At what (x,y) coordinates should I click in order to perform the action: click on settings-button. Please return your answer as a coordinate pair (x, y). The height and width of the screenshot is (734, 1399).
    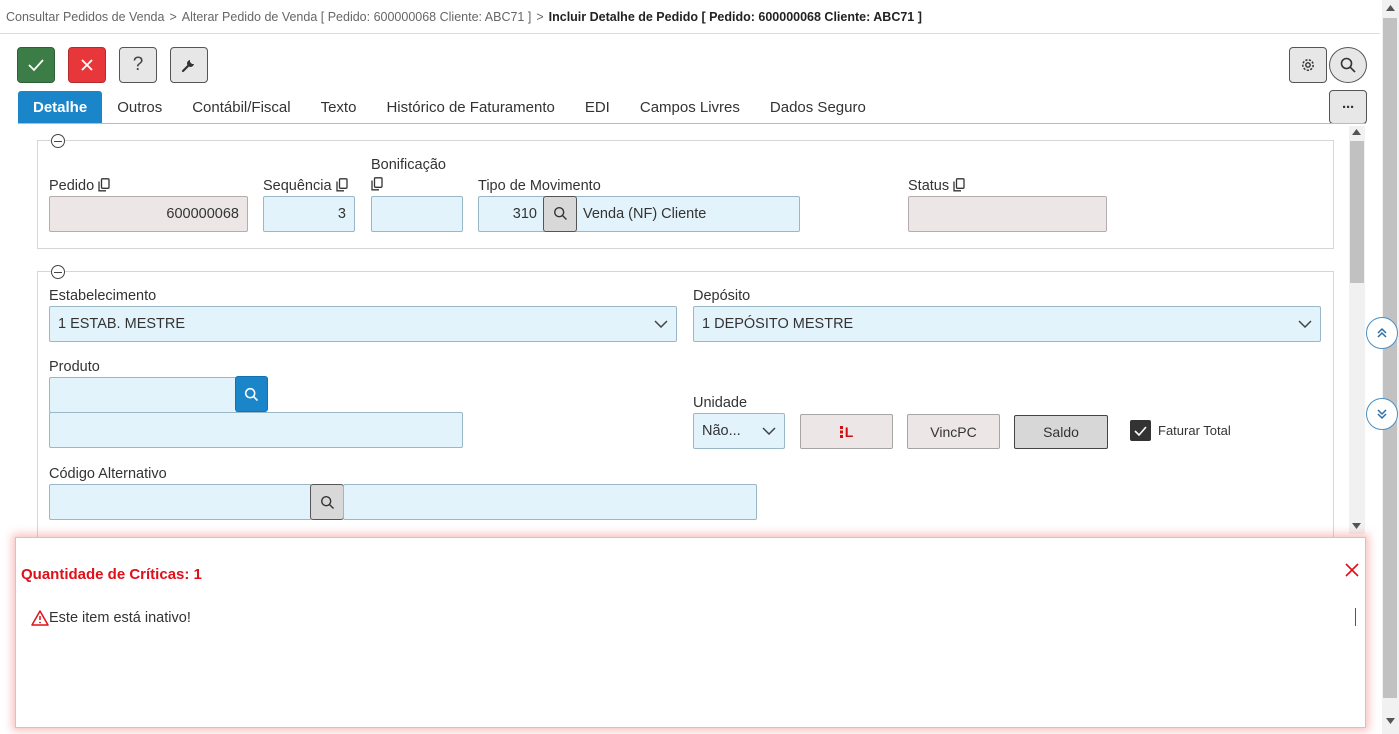
    Looking at the image, I should click on (1308, 65).